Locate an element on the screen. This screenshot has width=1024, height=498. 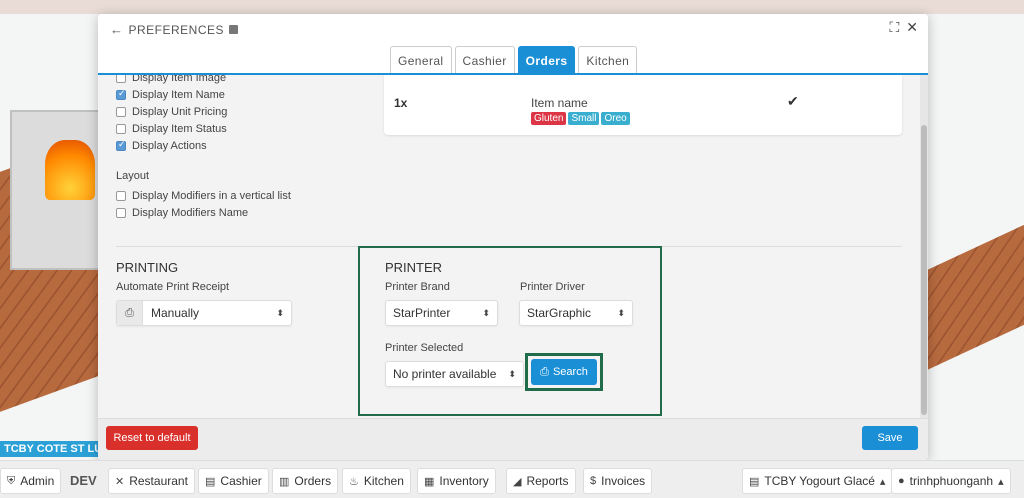
option-modifiers-vertical: Display Modifiers in a vertical list is located at coordinates (203, 196).